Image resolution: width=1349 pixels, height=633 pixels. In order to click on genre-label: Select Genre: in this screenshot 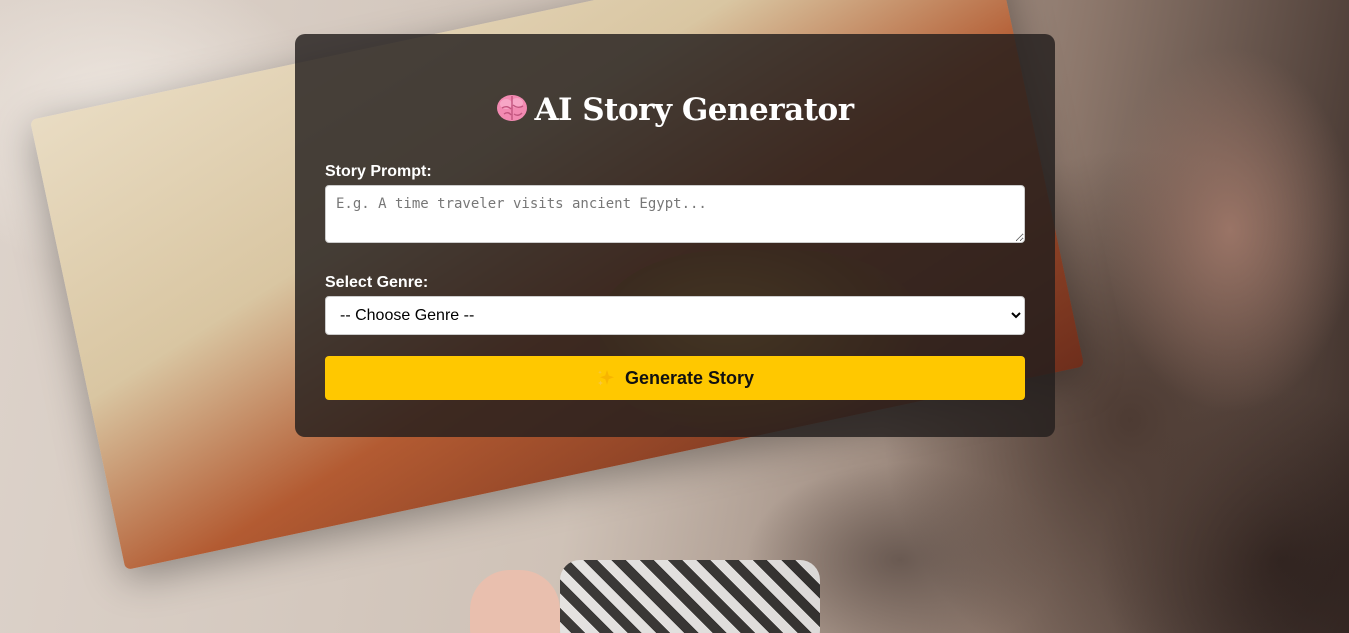, I will do `click(377, 282)`.